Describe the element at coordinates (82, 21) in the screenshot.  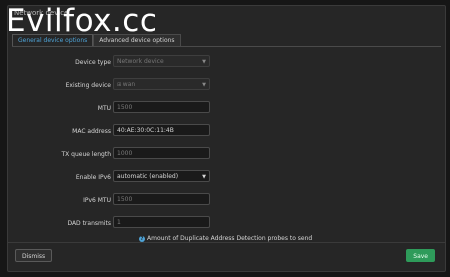
I see `watermark-text: Evilfox.cc` at that location.